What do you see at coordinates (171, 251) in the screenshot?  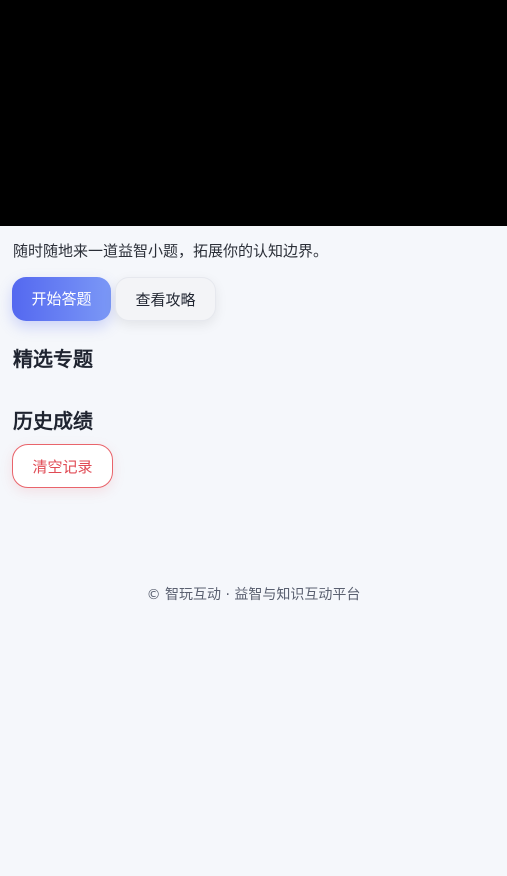 I see `hero-tagline: 随时随地来一道益智小题，拓展你的认知边界。` at bounding box center [171, 251].